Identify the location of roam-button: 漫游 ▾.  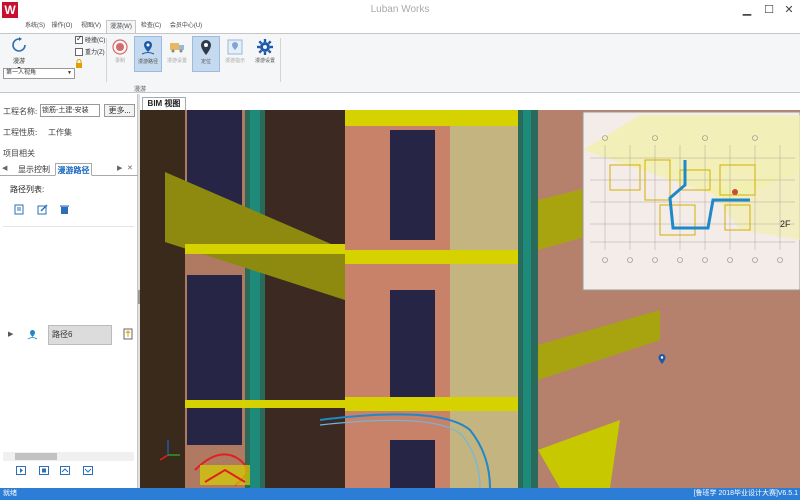
(19, 54).